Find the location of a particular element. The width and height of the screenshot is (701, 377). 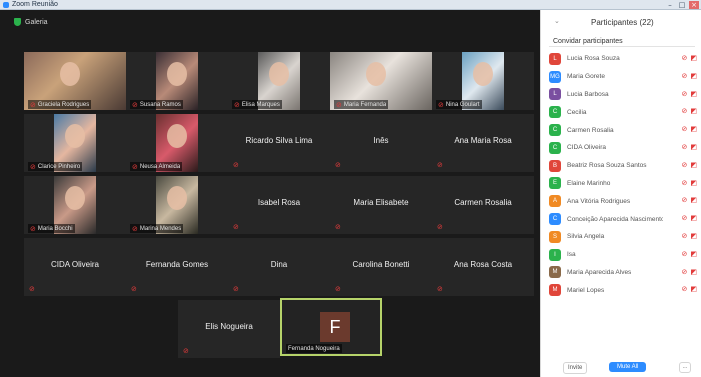

video-tile: Maria Elisabete ⊘ is located at coordinates (381, 205).